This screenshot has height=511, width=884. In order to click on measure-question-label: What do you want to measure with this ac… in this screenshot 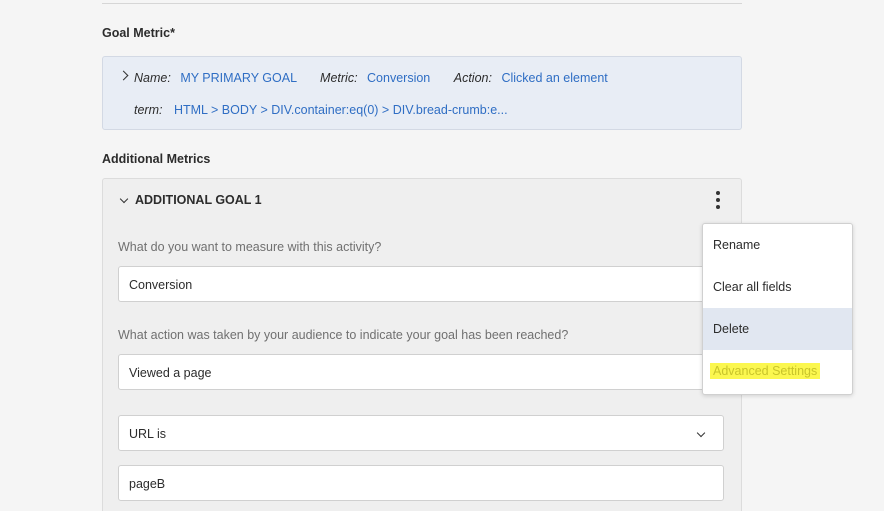, I will do `click(250, 247)`.